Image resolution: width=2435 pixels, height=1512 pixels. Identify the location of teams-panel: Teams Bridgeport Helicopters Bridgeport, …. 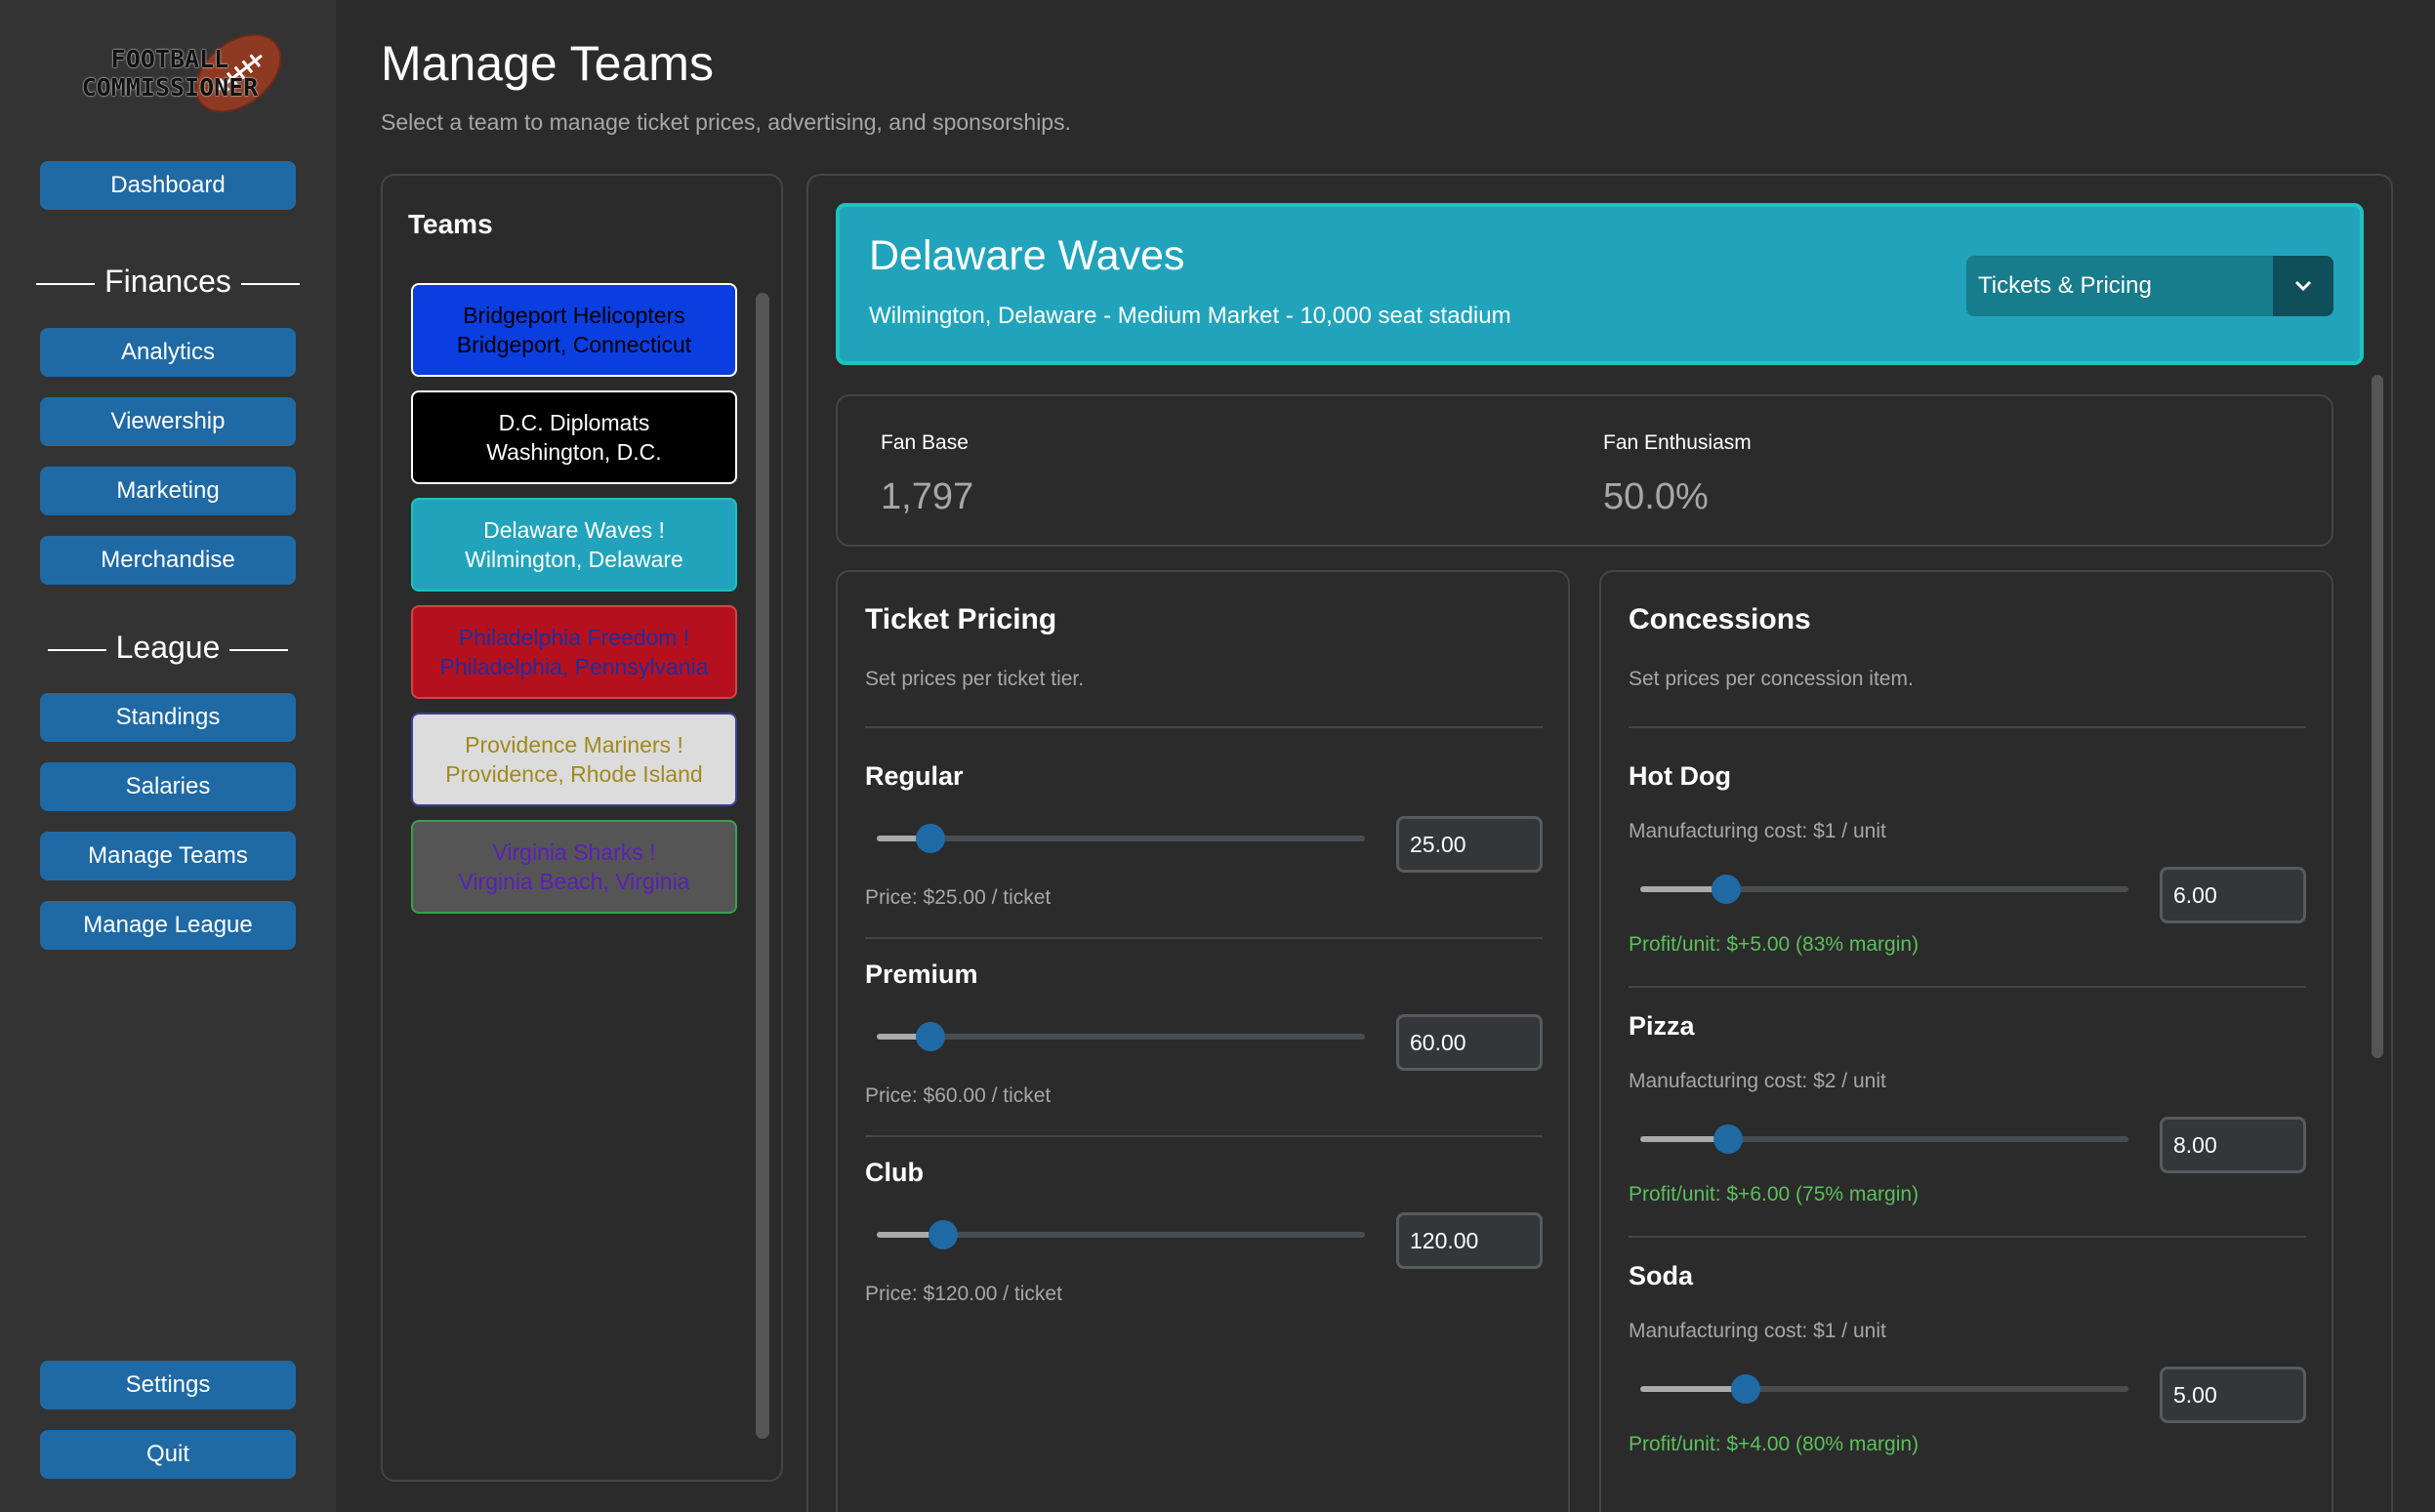
(582, 828).